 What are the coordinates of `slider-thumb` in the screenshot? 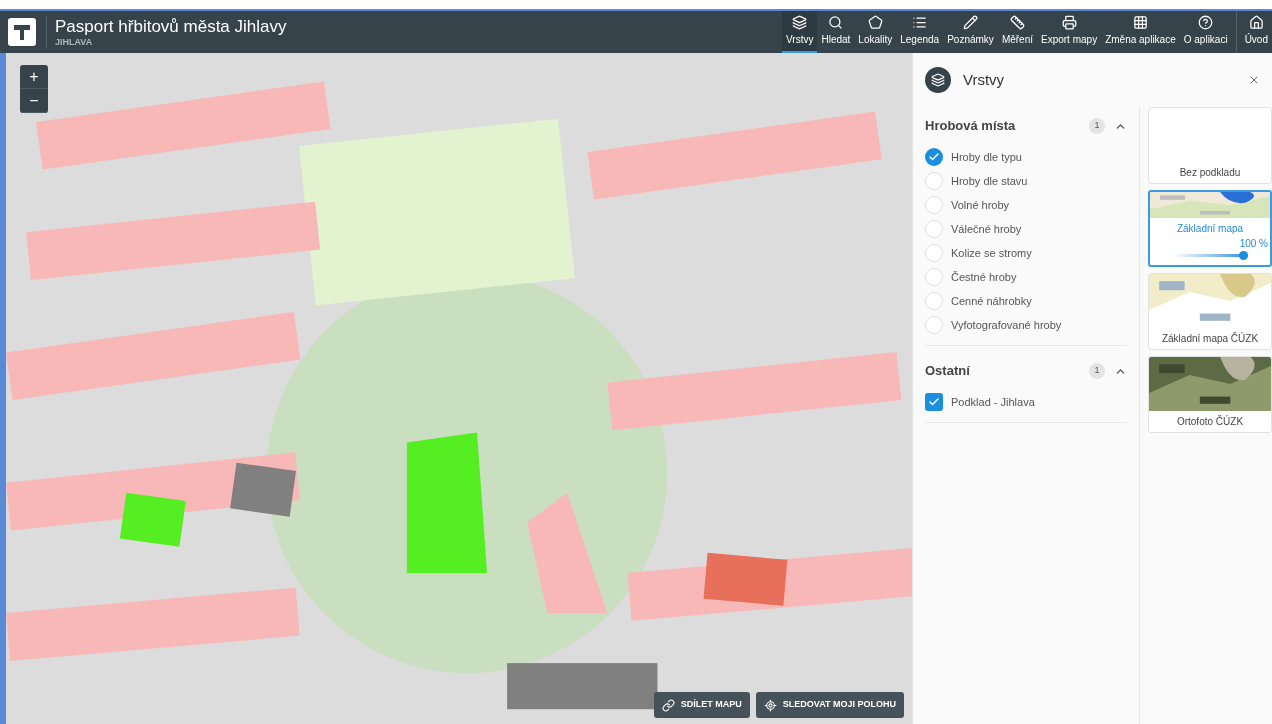 It's located at (1243, 255).